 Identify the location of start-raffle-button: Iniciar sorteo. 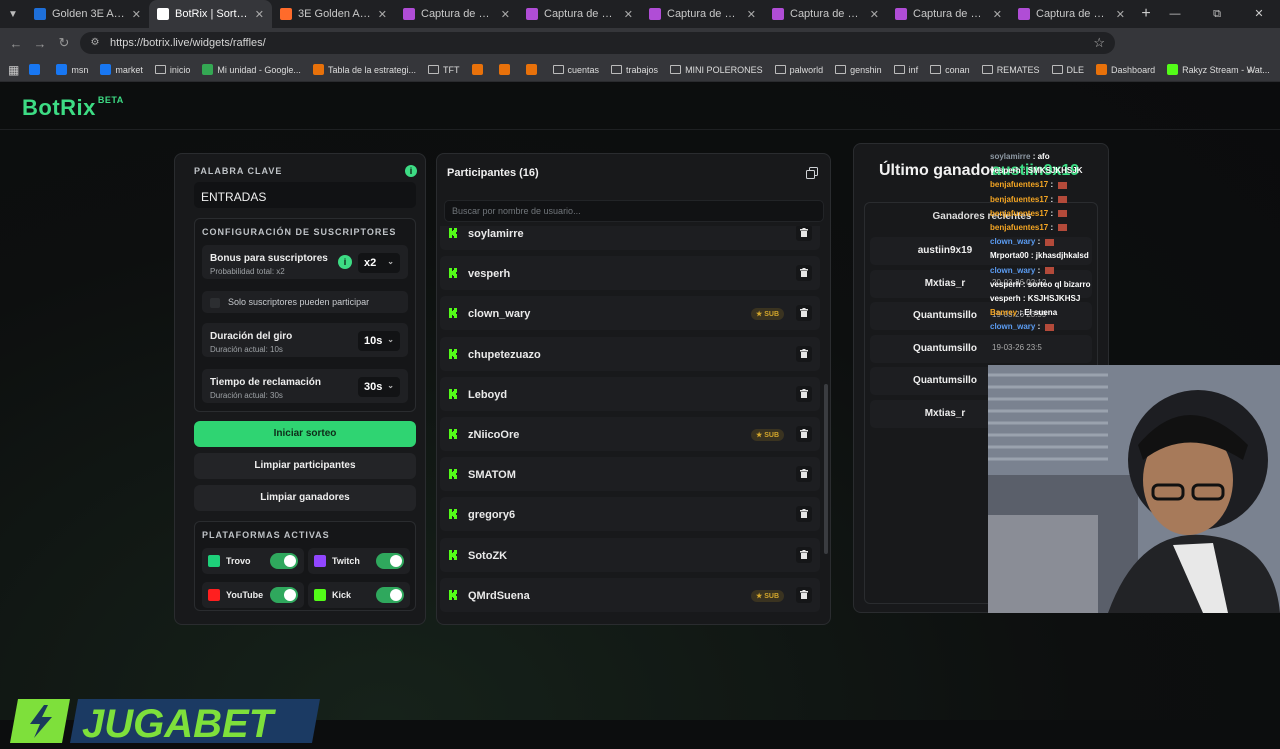
(305, 434).